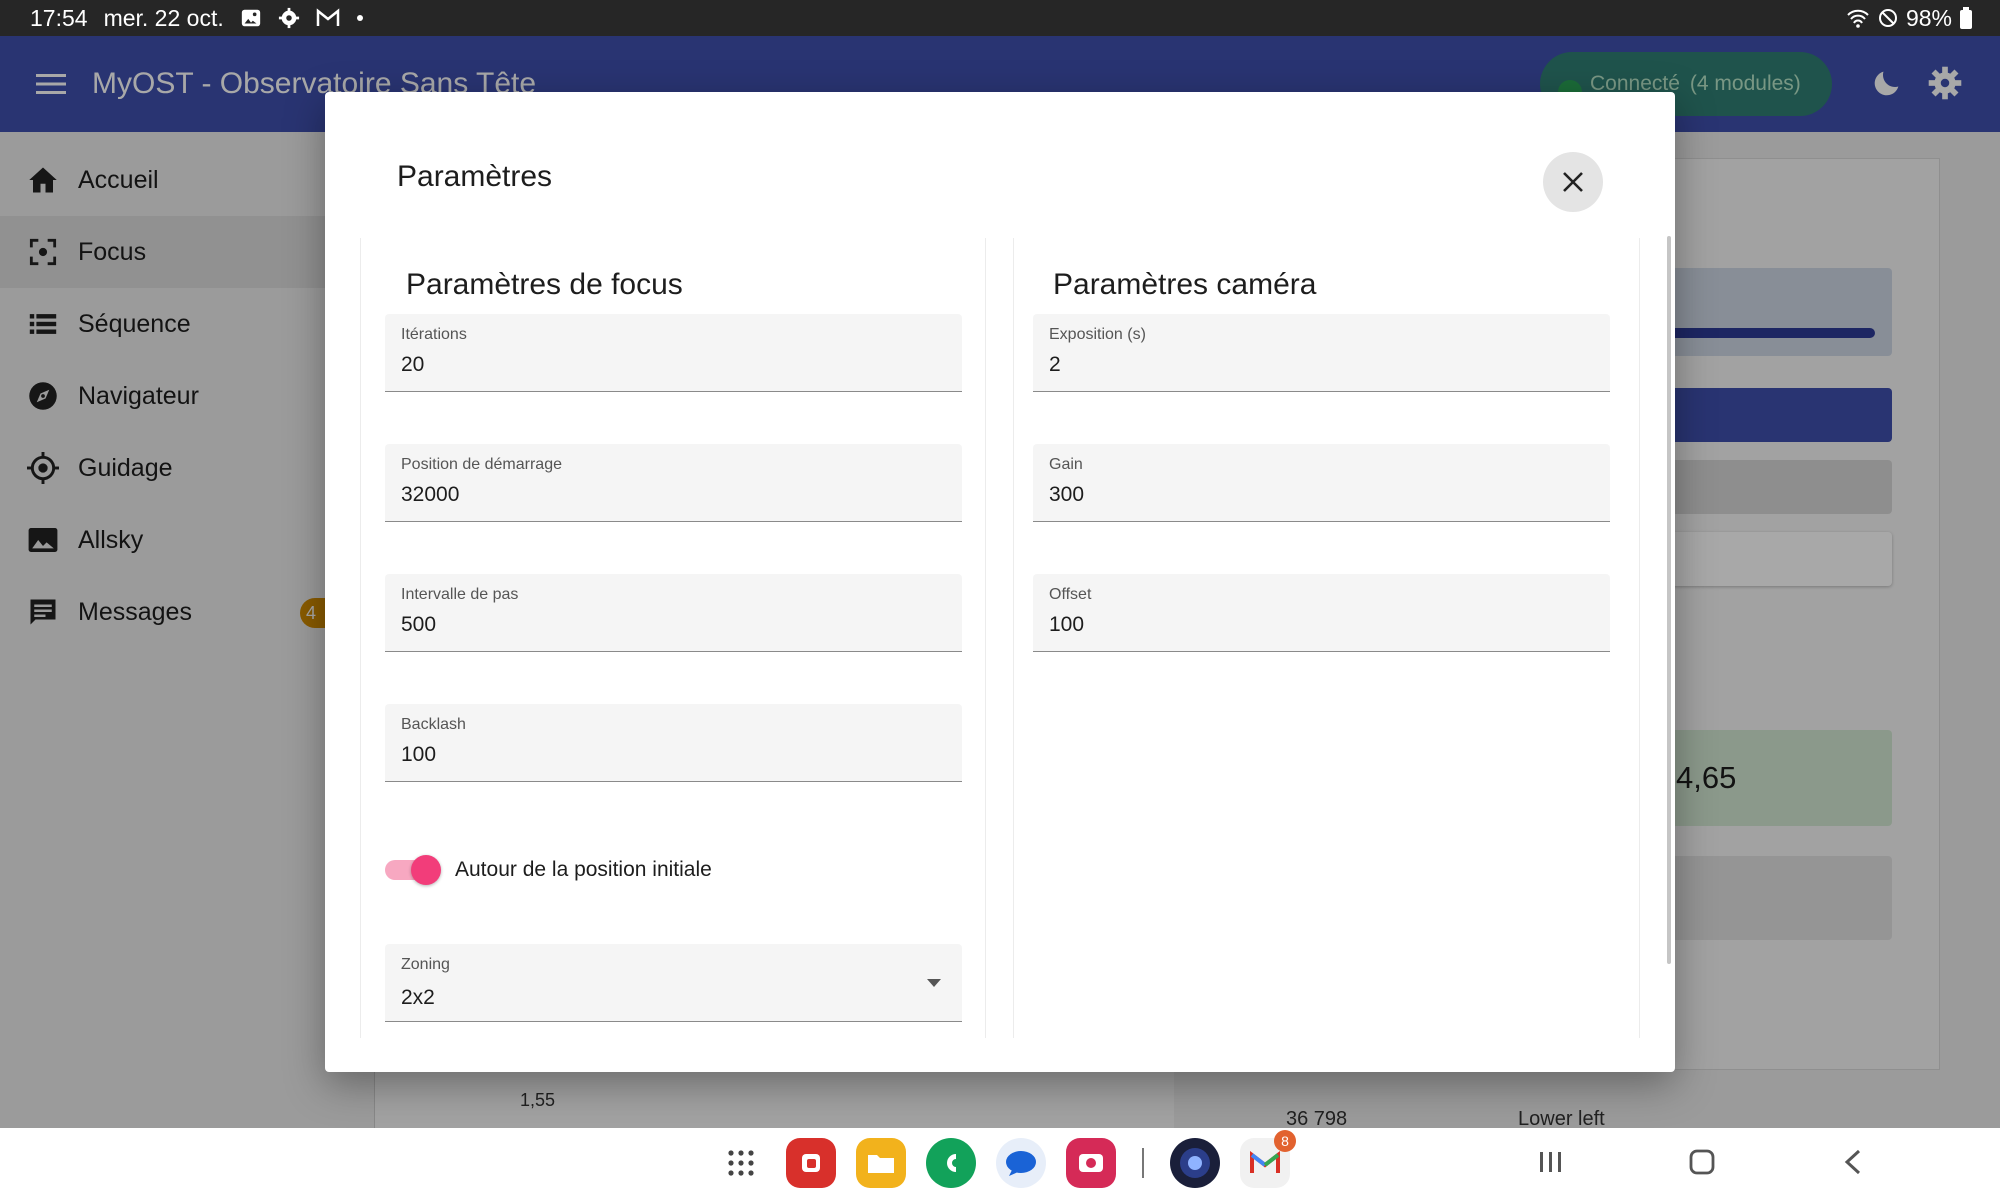 The image size is (2000, 1200). What do you see at coordinates (1551, 1162) in the screenshot?
I see `recent-apps-icon` at bounding box center [1551, 1162].